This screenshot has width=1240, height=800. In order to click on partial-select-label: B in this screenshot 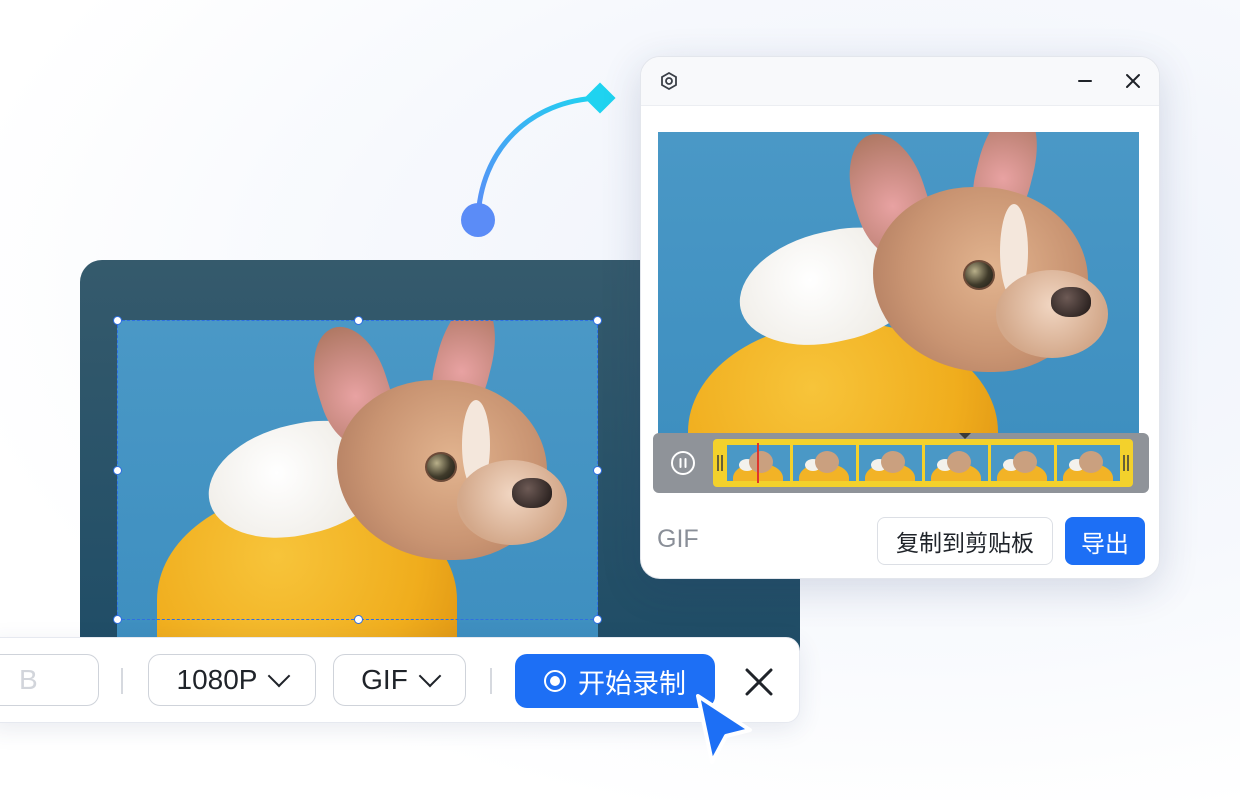, I will do `click(28, 679)`.